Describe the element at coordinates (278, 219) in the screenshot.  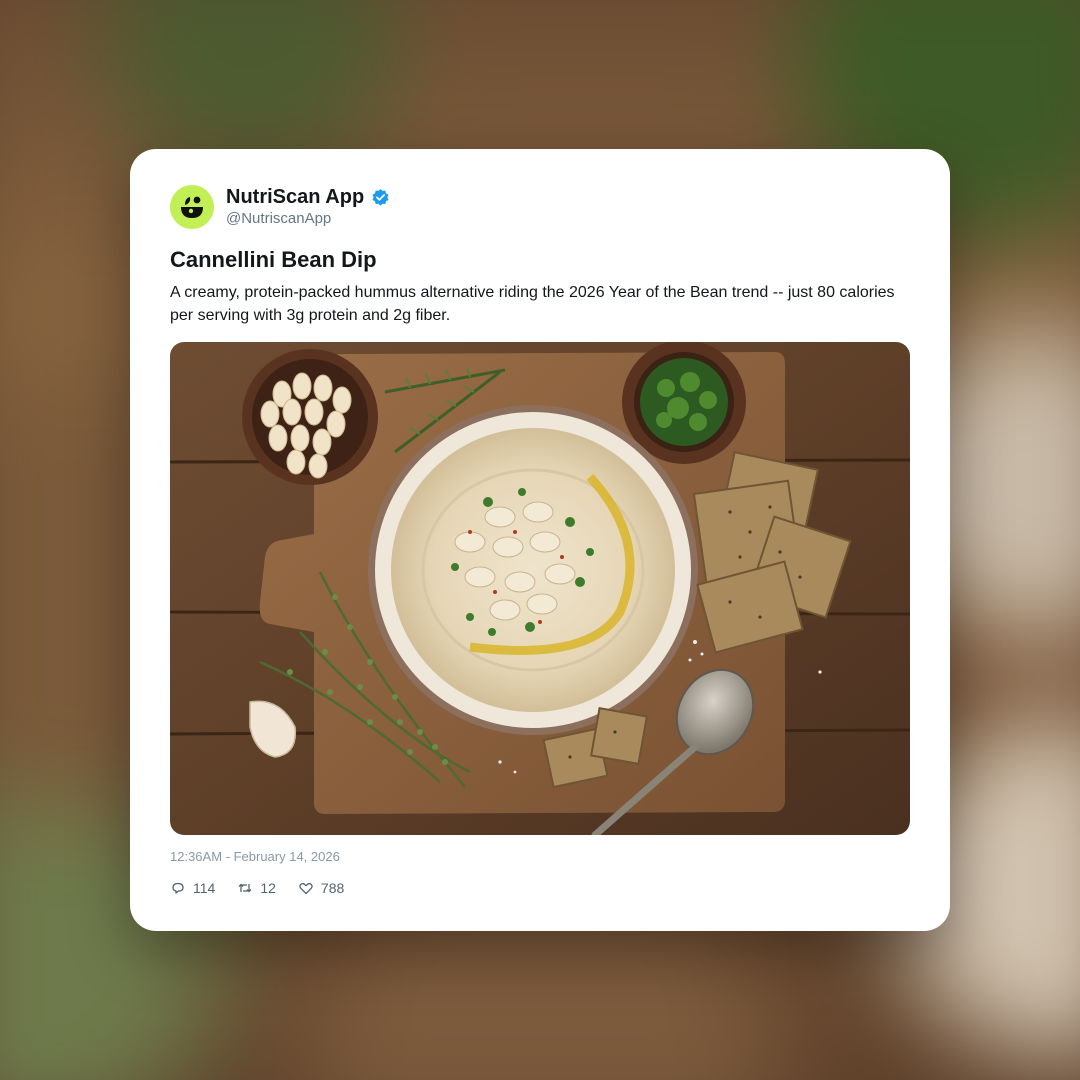
I see `account-handle: @NutriscanApp` at that location.